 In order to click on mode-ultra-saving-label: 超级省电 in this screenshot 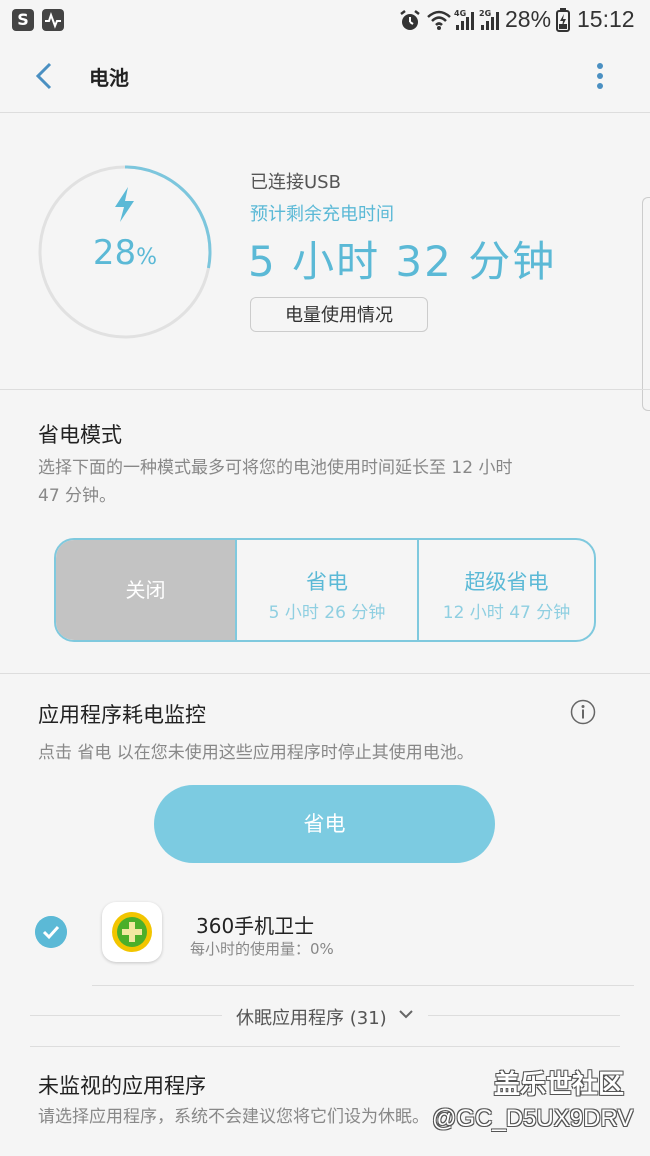, I will do `click(506, 582)`.